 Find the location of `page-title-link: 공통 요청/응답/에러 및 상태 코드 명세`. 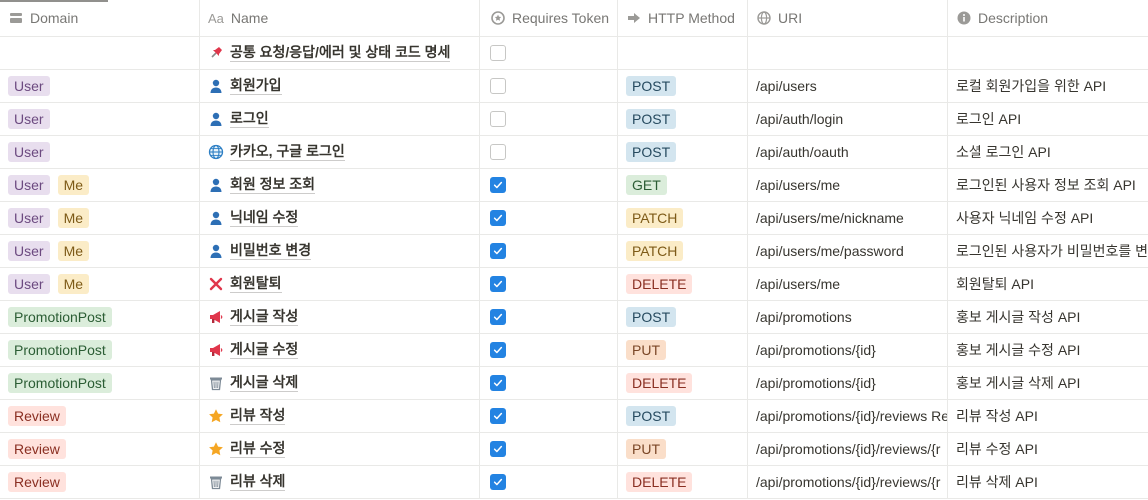

page-title-link: 공통 요청/응답/에러 및 상태 코드 명세 is located at coordinates (329, 53).